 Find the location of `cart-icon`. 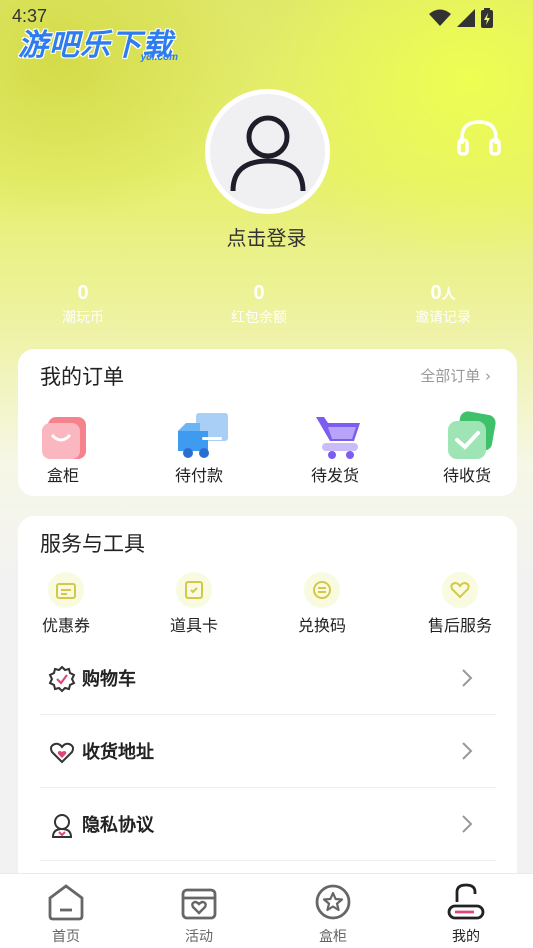

cart-icon is located at coordinates (338, 438).